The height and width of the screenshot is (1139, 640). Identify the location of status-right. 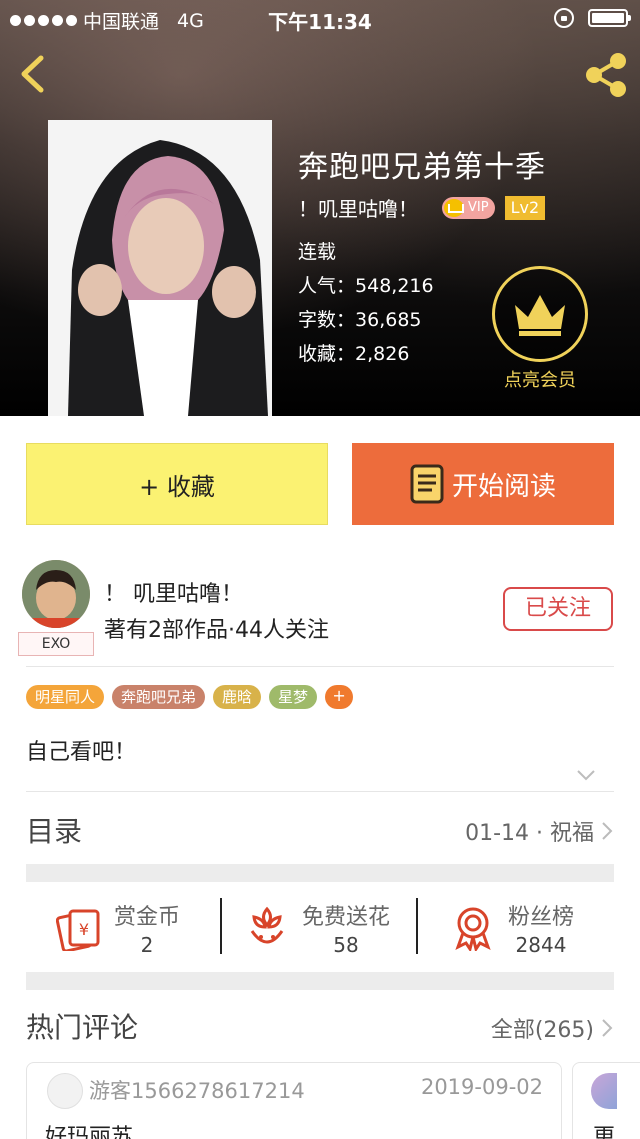
(592, 18).